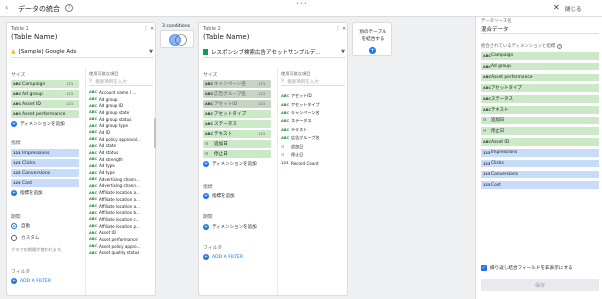 This screenshot has width=602, height=299. I want to click on metric-chip: 123 Impressions, so click(45, 153).